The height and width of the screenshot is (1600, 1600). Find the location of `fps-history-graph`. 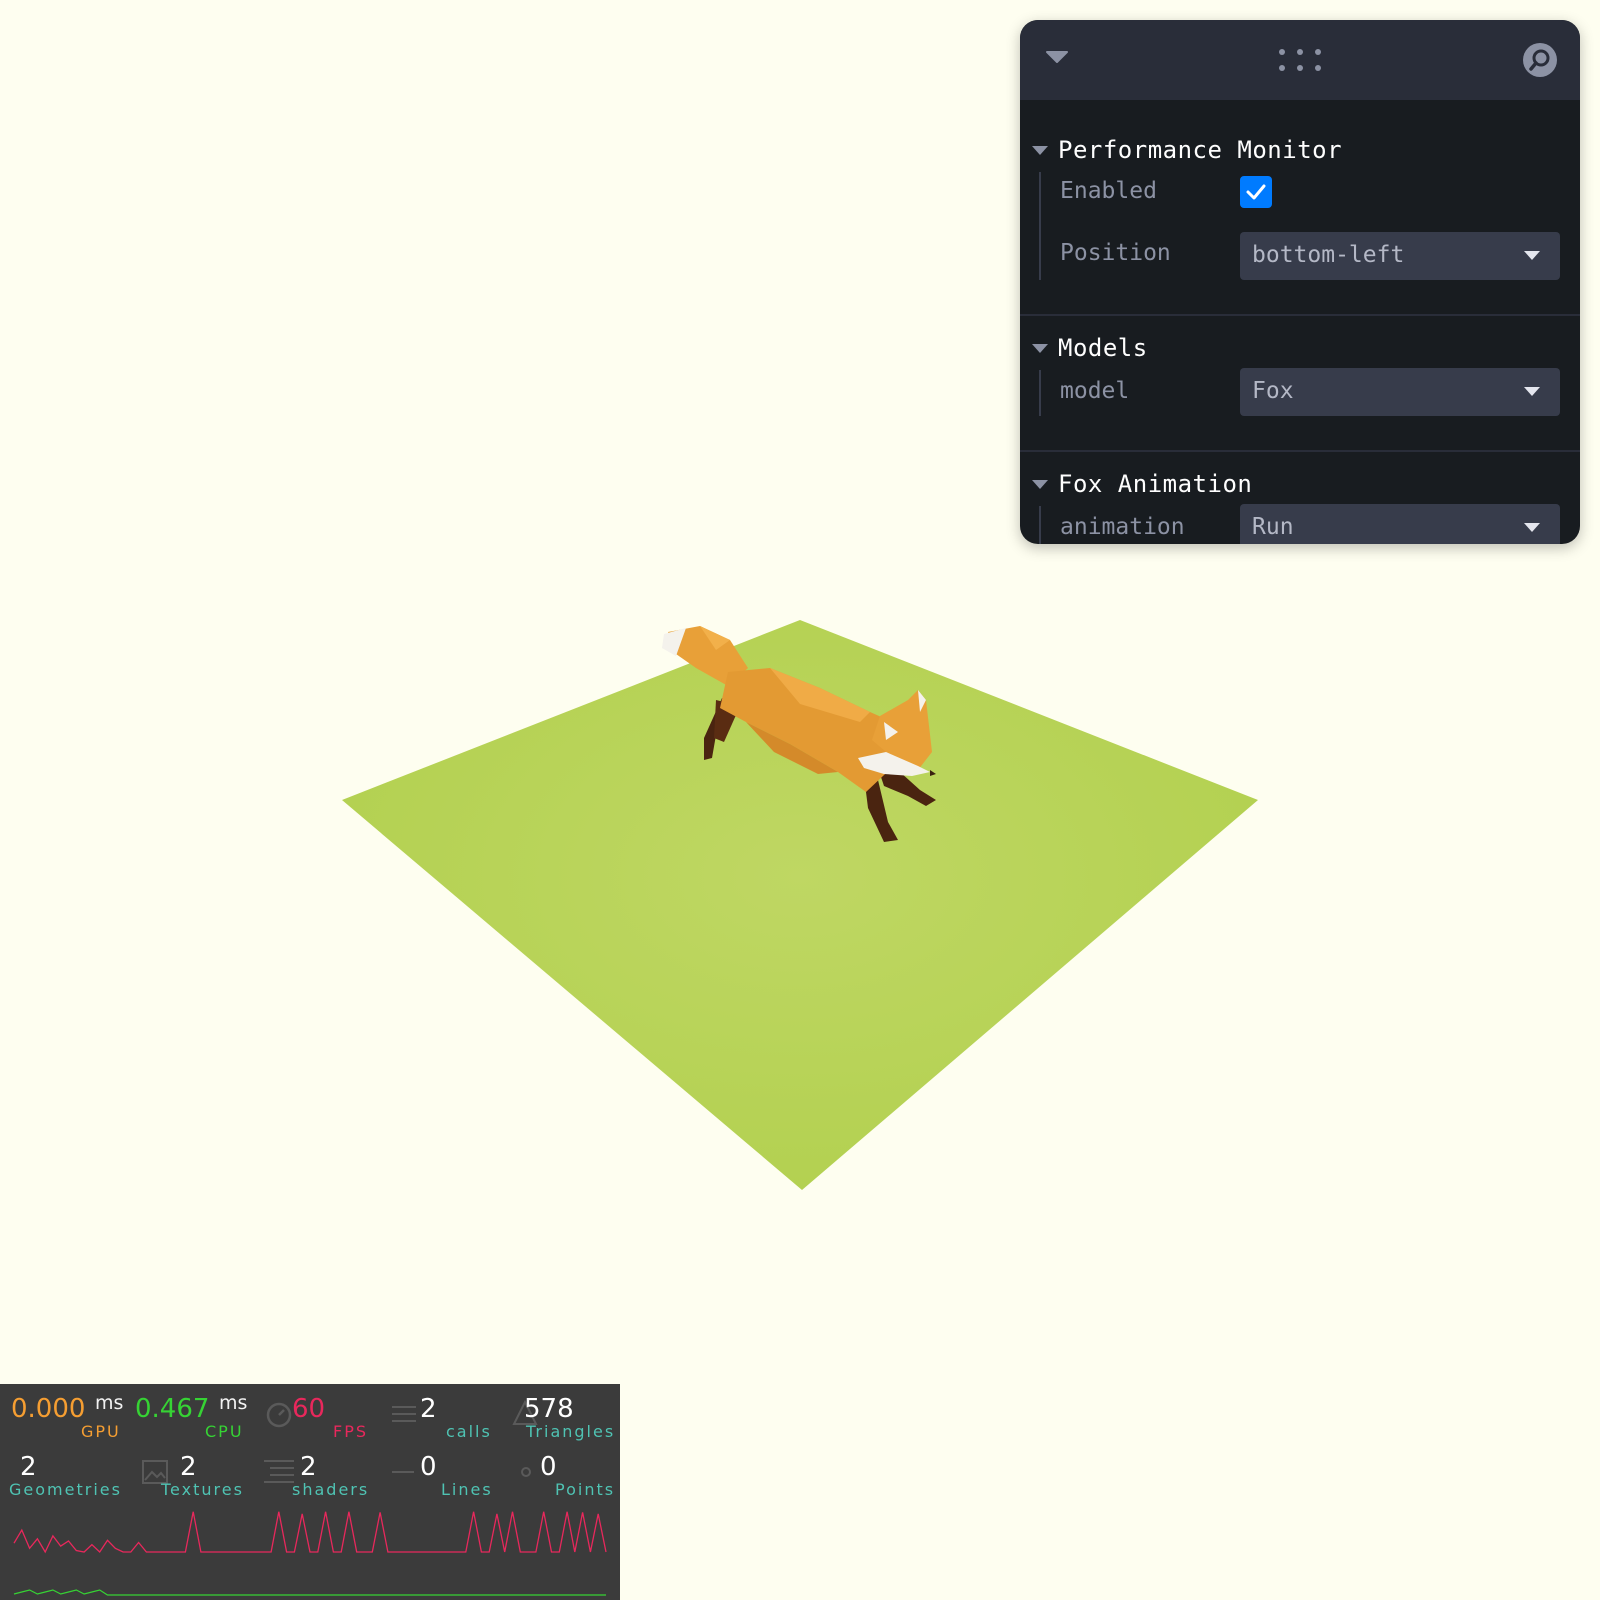

fps-history-graph is located at coordinates (310, 1553).